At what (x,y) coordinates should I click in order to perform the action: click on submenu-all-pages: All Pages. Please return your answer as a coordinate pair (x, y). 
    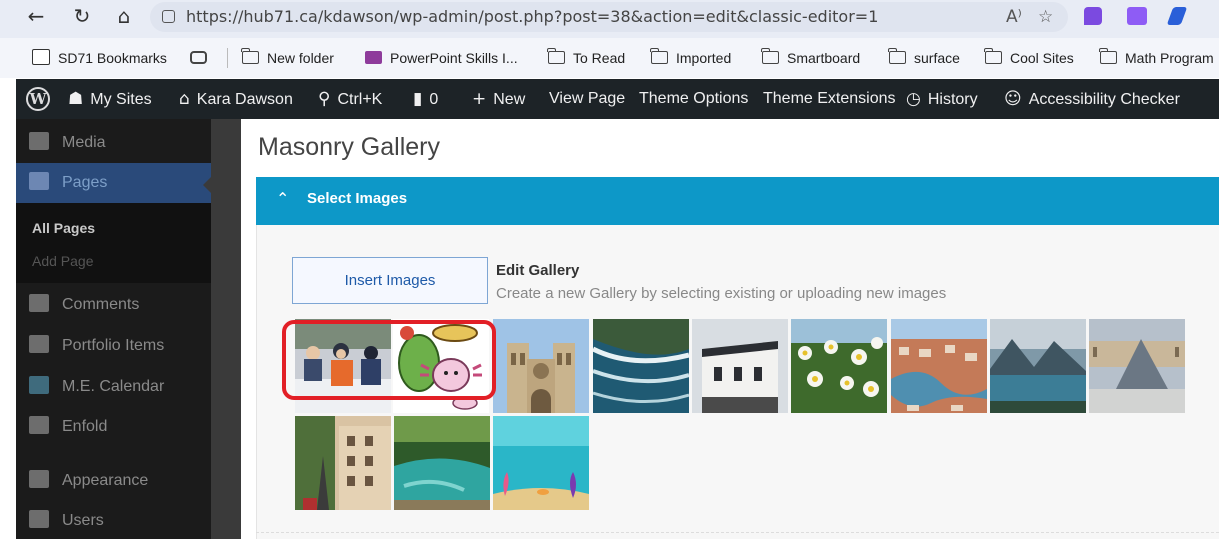
    Looking at the image, I should click on (63, 228).